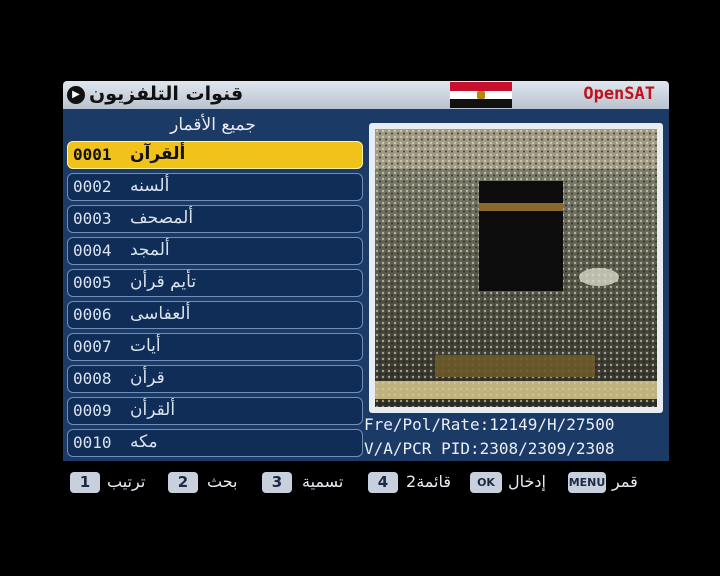  Describe the element at coordinates (277, 482) in the screenshot. I see `key-3-button: 3` at that location.